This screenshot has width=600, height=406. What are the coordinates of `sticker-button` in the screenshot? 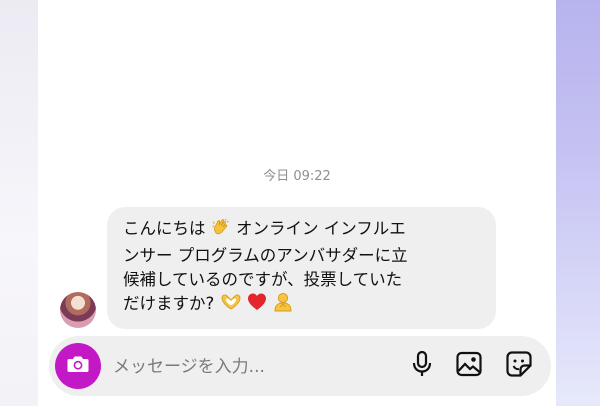 It's located at (519, 366).